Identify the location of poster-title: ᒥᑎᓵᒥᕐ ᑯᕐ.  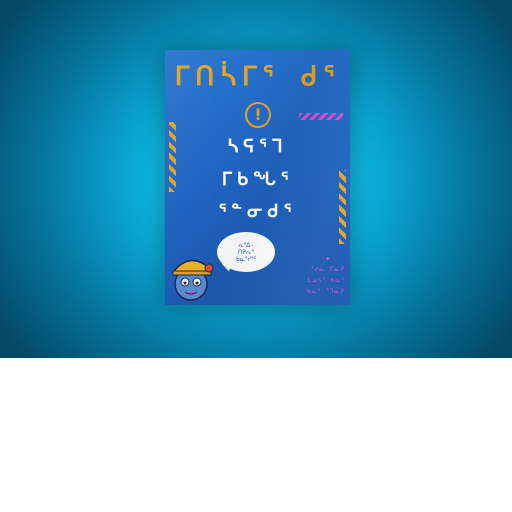
(257, 77).